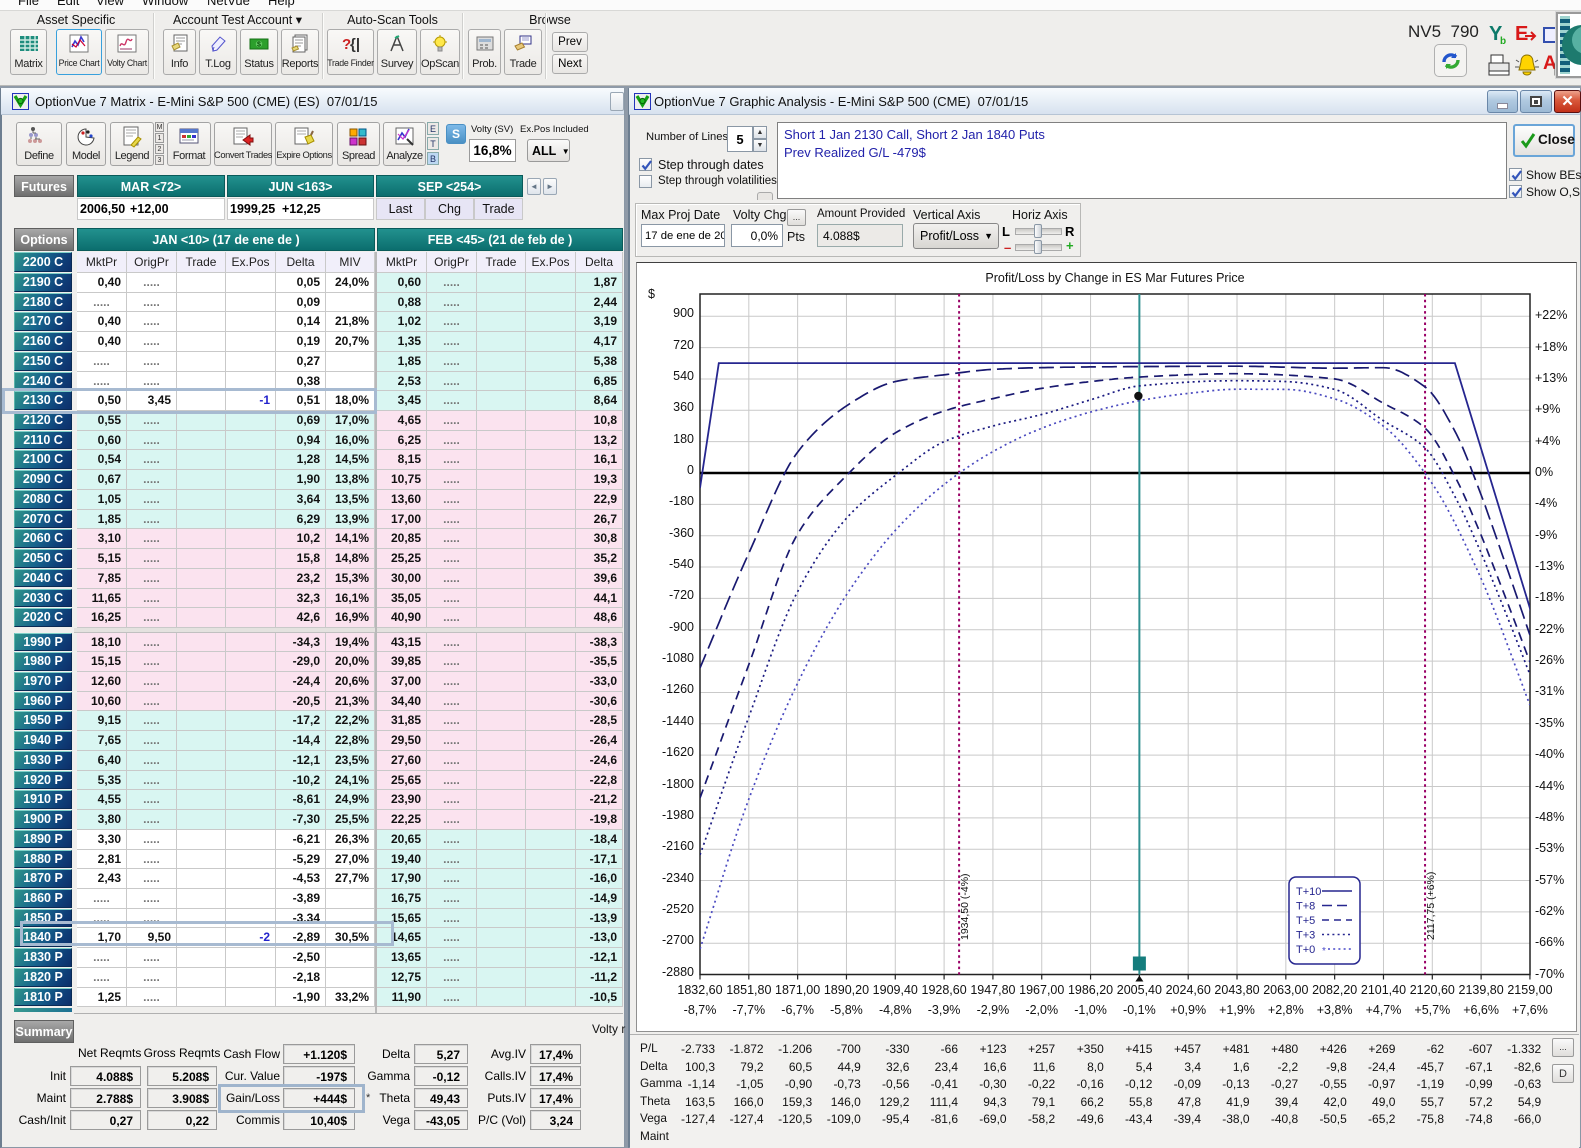  Describe the element at coordinates (1305, 921) in the screenshot. I see `svg-text: T+5` at that location.